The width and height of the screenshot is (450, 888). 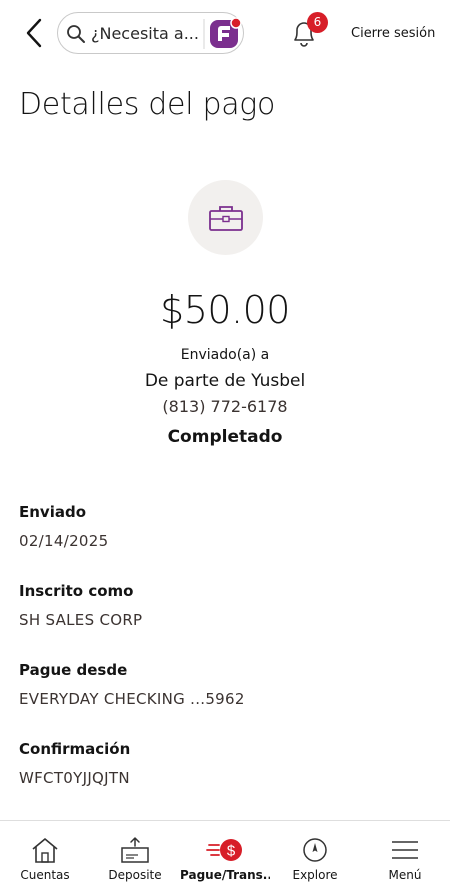 I want to click on nav-item-deposit: Deposite, so click(x=135, y=854).